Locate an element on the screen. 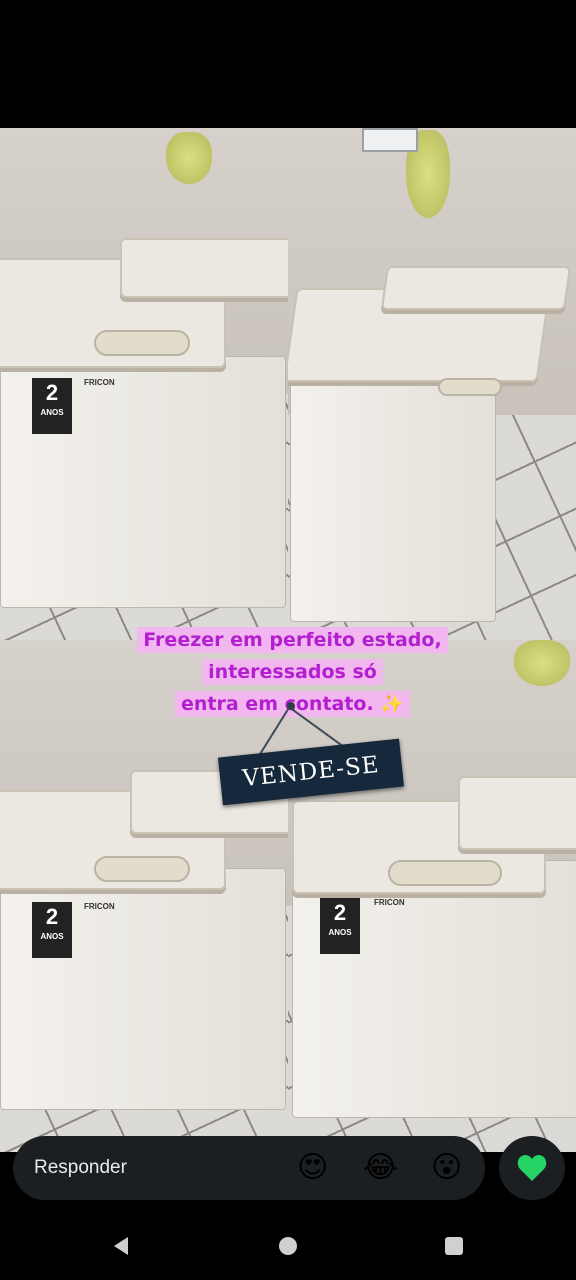  home-circle-icon is located at coordinates (288, 1246).